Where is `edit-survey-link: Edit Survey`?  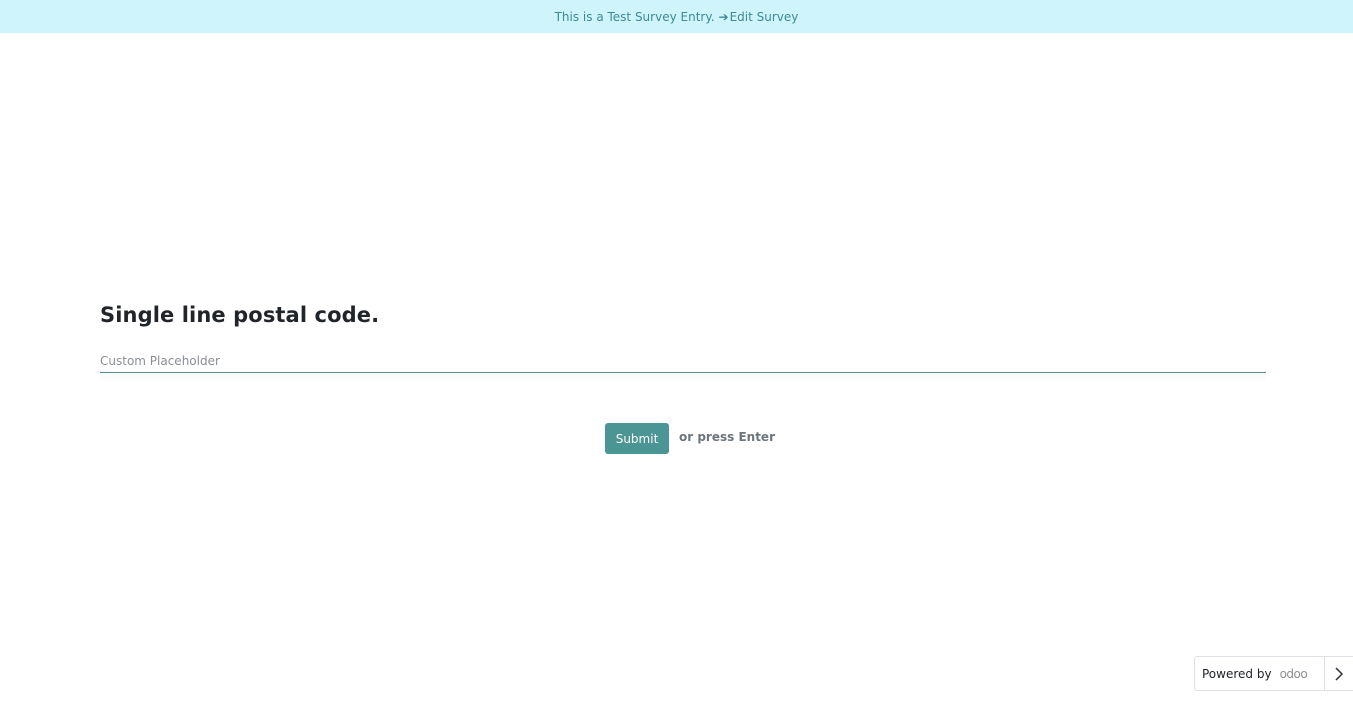
edit-survey-link: Edit Survey is located at coordinates (764, 17).